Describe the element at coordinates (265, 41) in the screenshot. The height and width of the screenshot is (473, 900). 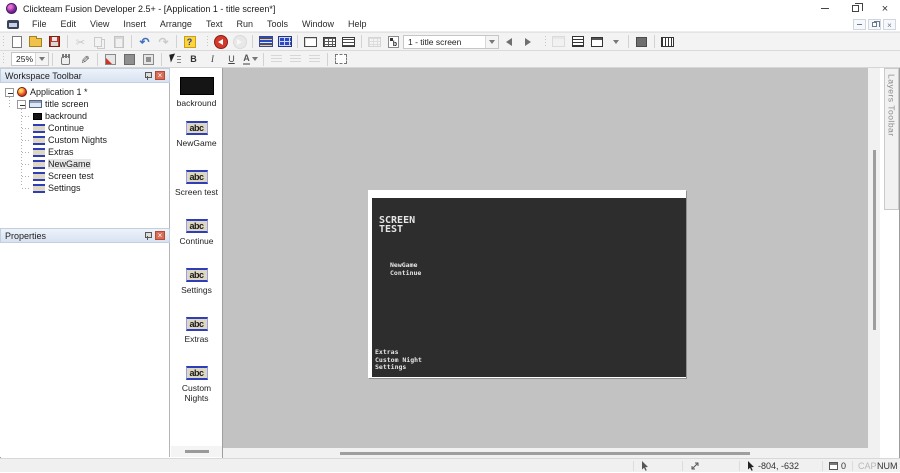
I see `storyboard-editor-button` at that location.